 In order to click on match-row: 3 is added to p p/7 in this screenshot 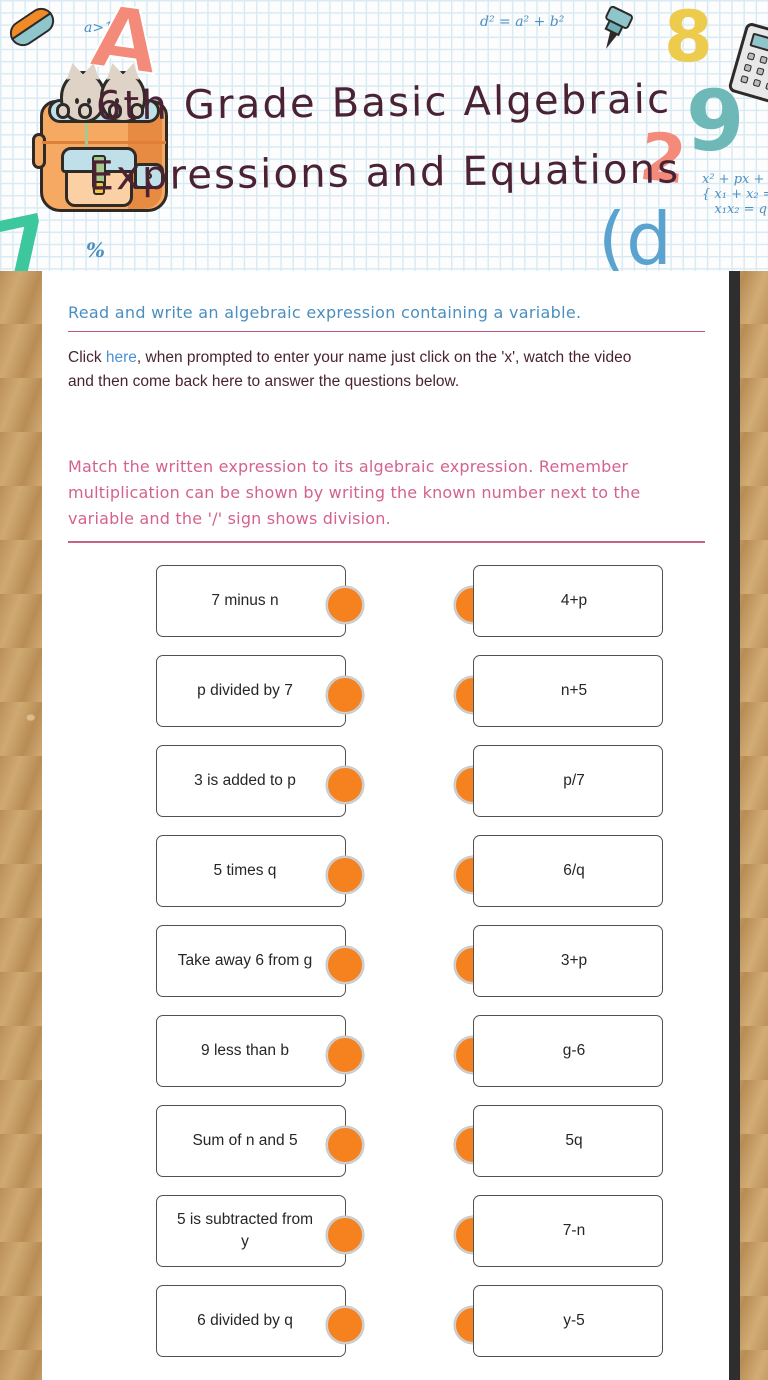, I will do `click(386, 782)`.